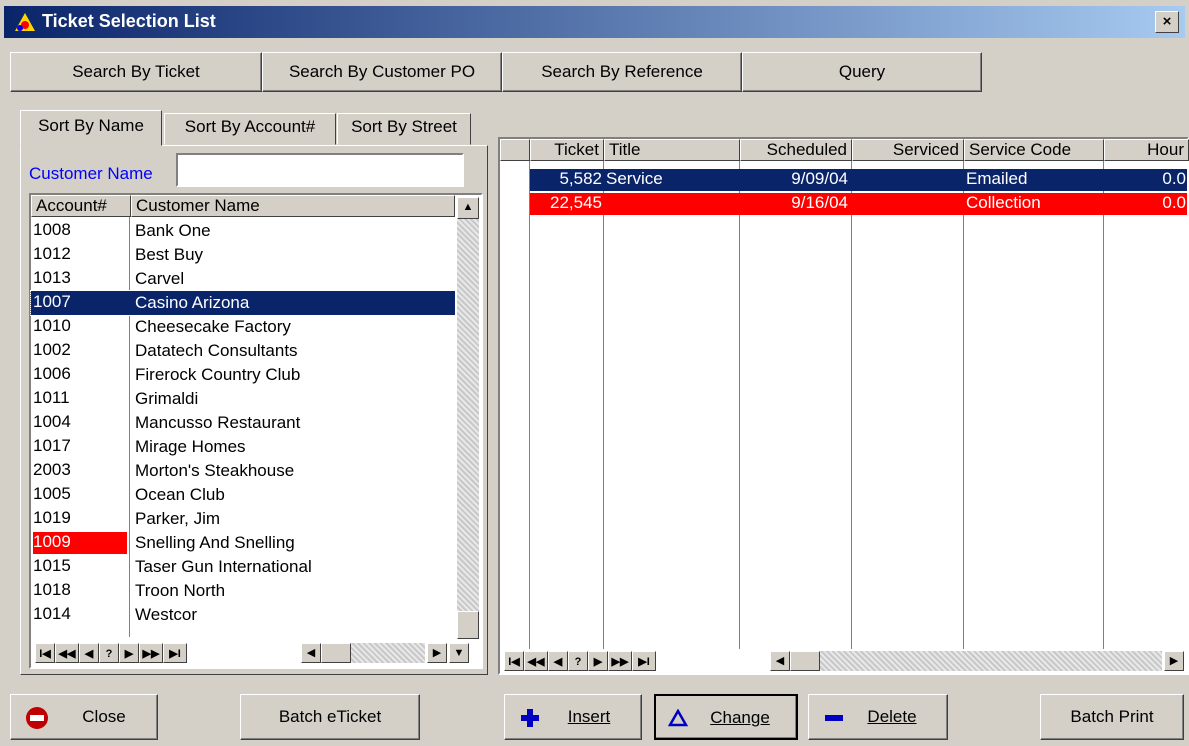 The image size is (1189, 746). What do you see at coordinates (878, 717) in the screenshot?
I see `delete-button: Delete` at bounding box center [878, 717].